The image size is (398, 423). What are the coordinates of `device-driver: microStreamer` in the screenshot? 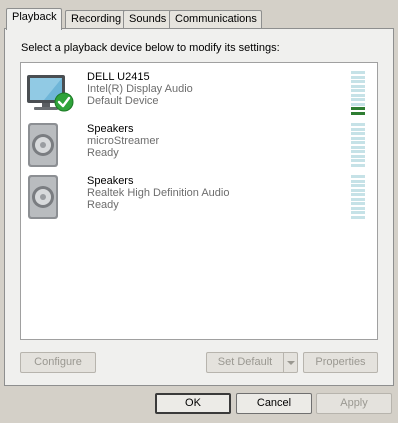 It's located at (123, 141).